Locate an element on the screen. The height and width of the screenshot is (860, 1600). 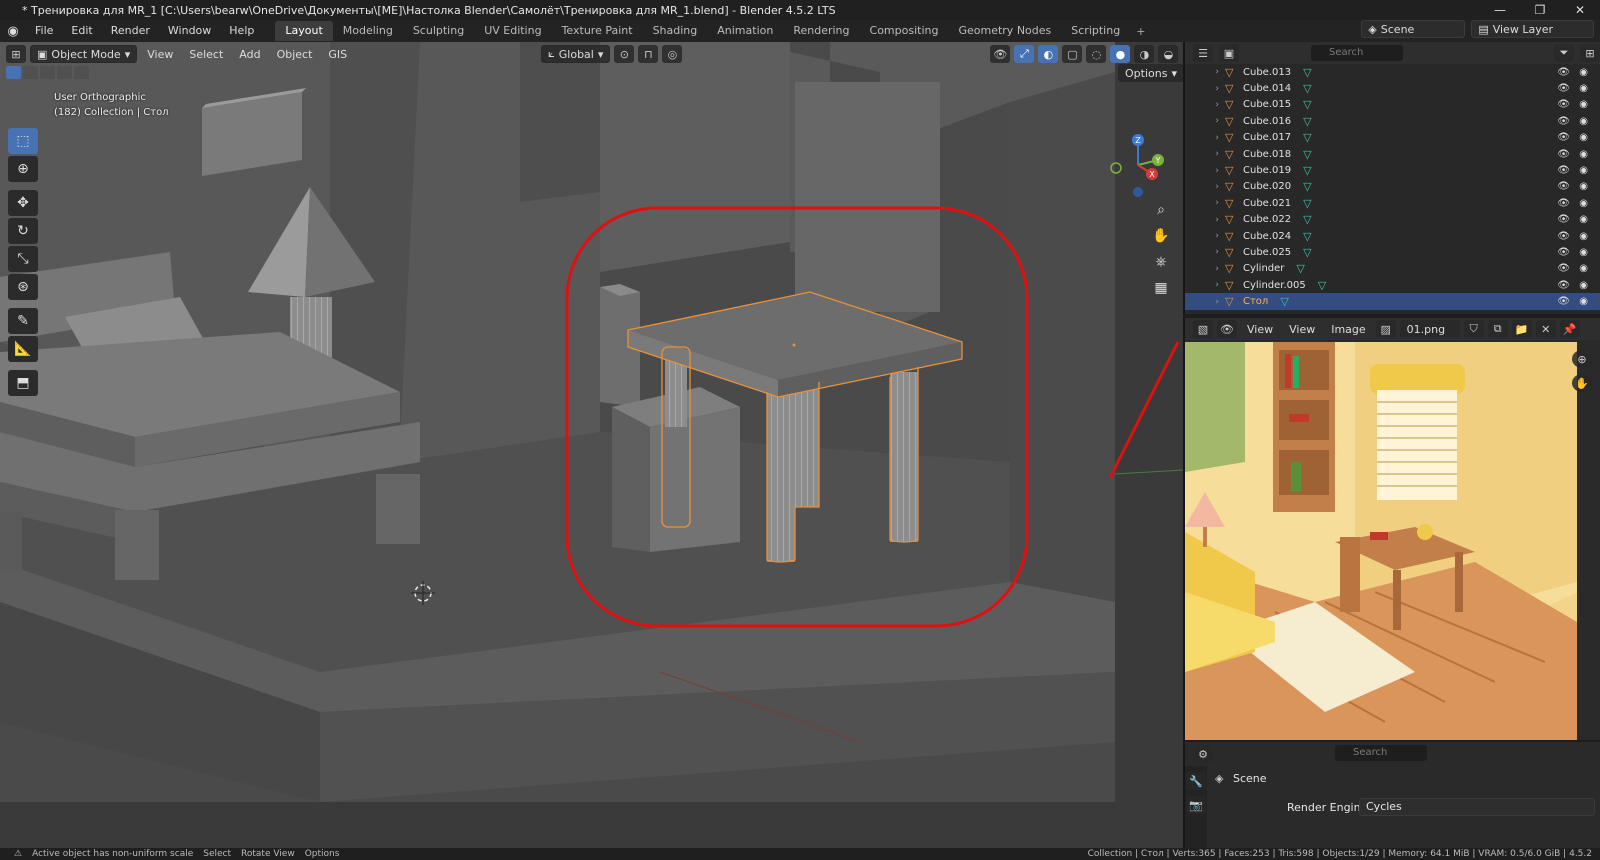
scene-selector: ◈ Scene is located at coordinates (1413, 29).